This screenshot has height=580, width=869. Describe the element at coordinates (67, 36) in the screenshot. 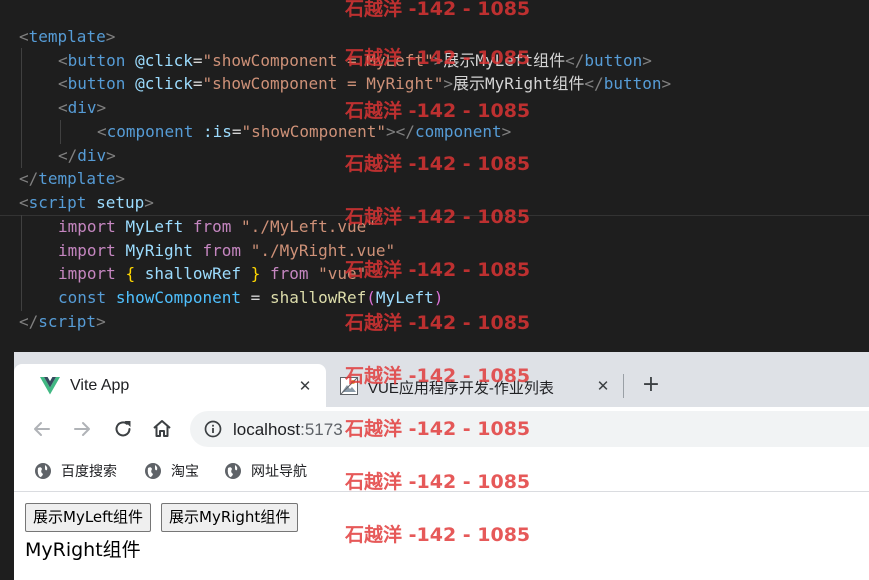

I see `code-token: template` at that location.